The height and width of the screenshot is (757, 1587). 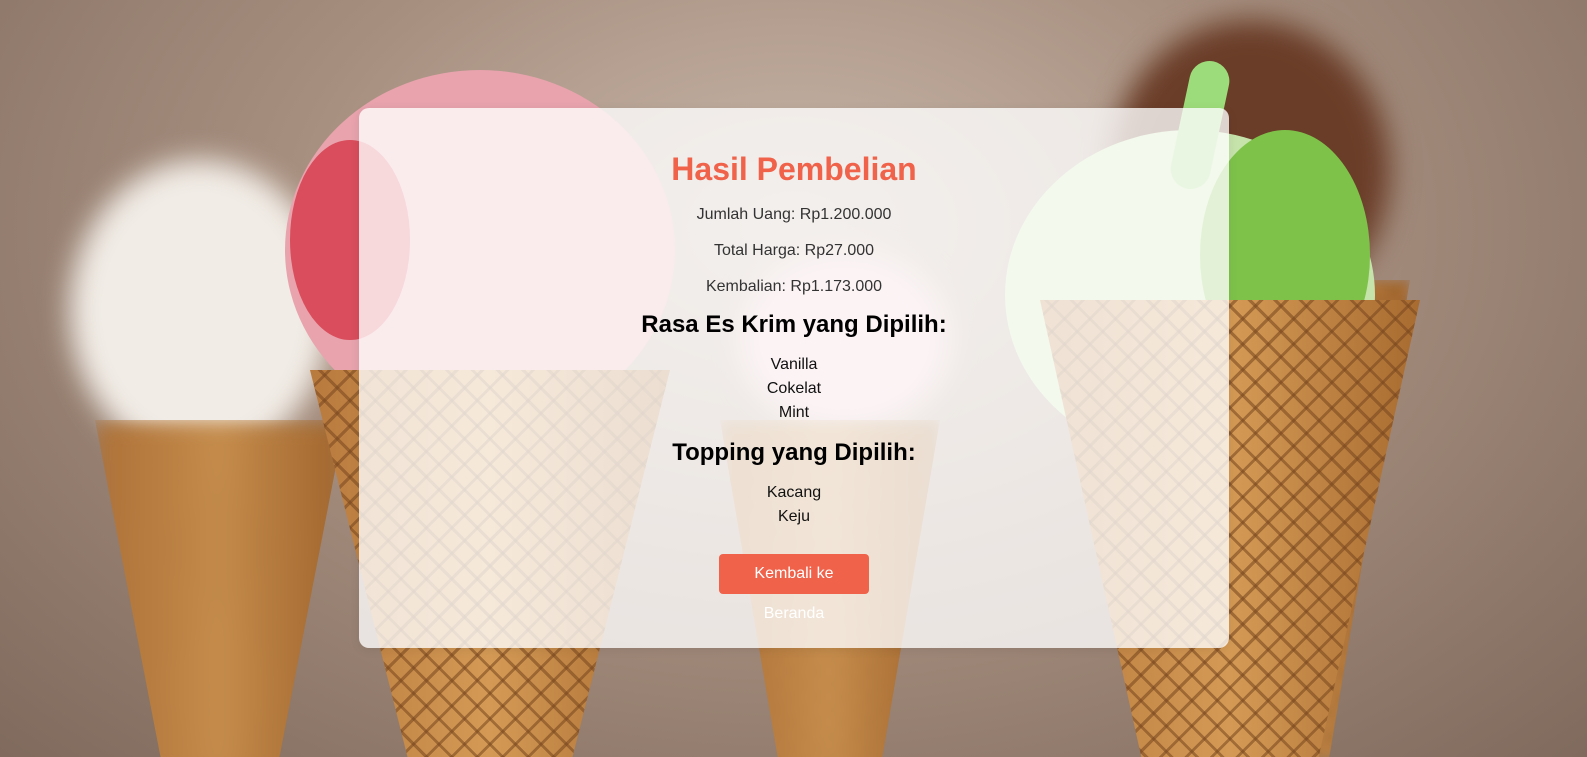 I want to click on back-to-home-button: Kembali ke Beranda, so click(x=794, y=588).